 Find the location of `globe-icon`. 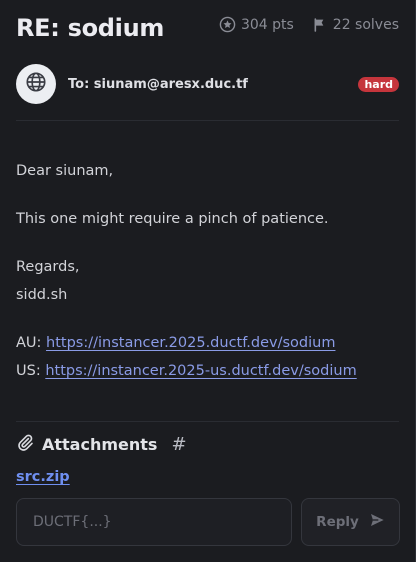

globe-icon is located at coordinates (36, 84).